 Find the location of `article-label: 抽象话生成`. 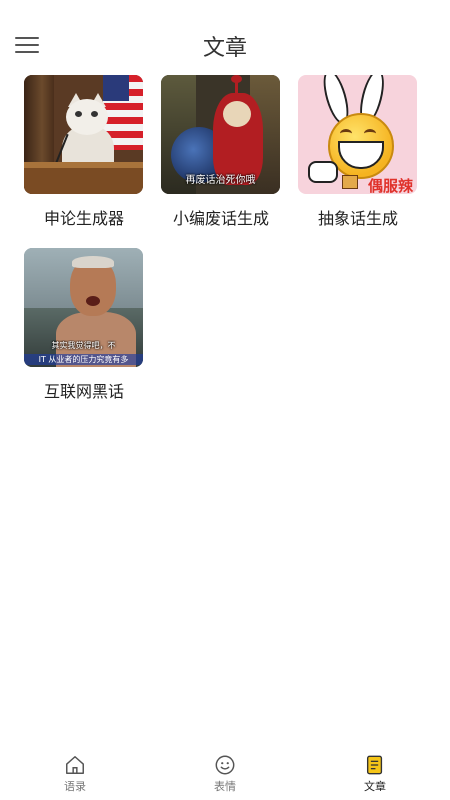

article-label: 抽象话生成 is located at coordinates (357, 218).